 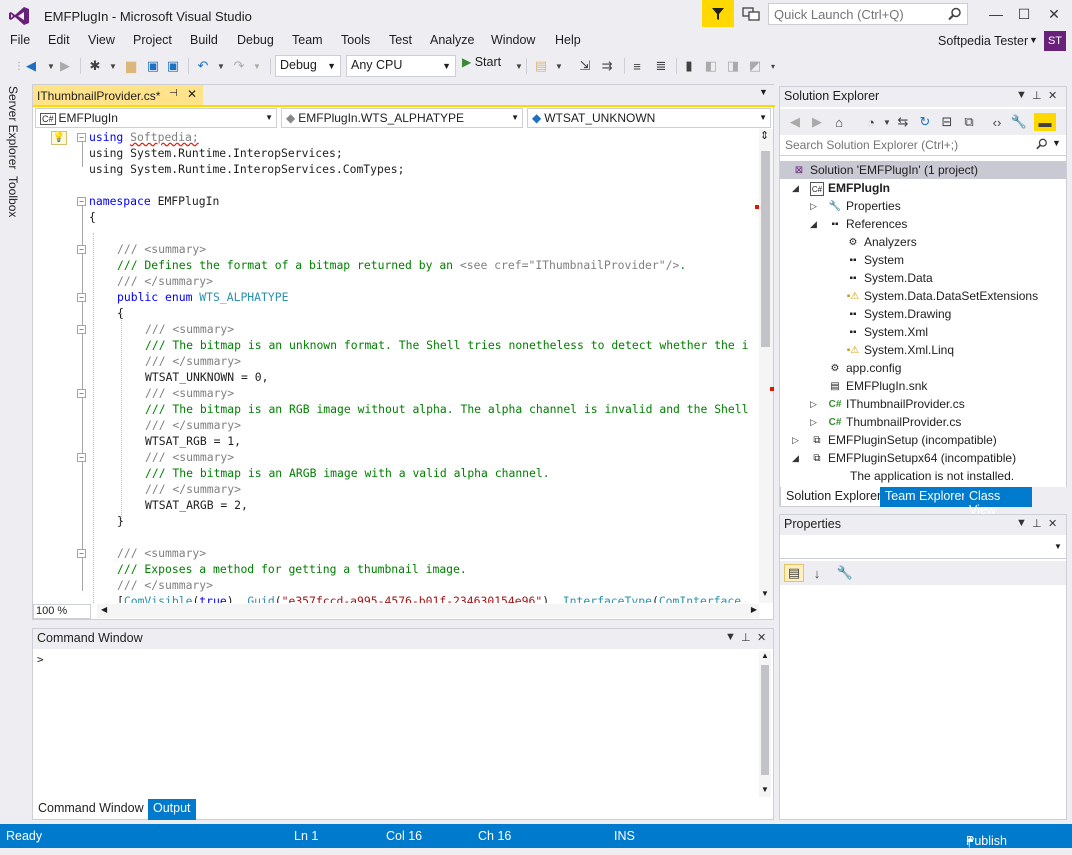 What do you see at coordinates (923, 422) in the screenshot?
I see `tree-item-cs-file: ▷ C# ThumbnailProvider.cs` at bounding box center [923, 422].